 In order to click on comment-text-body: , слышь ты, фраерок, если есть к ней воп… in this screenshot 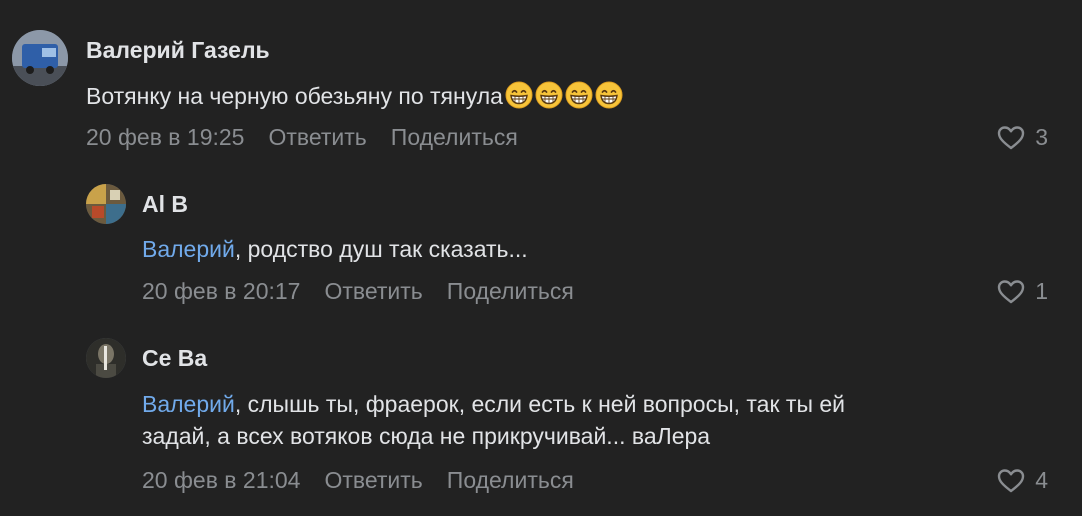, I will do `click(540, 404)`.